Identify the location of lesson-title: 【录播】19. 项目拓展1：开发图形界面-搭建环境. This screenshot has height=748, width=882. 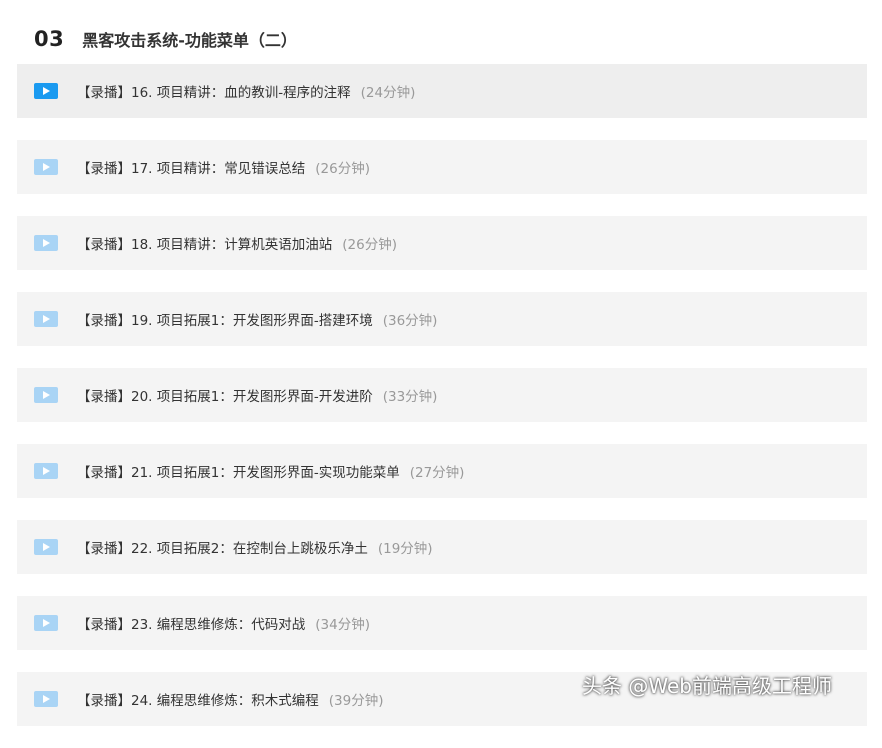
(225, 321).